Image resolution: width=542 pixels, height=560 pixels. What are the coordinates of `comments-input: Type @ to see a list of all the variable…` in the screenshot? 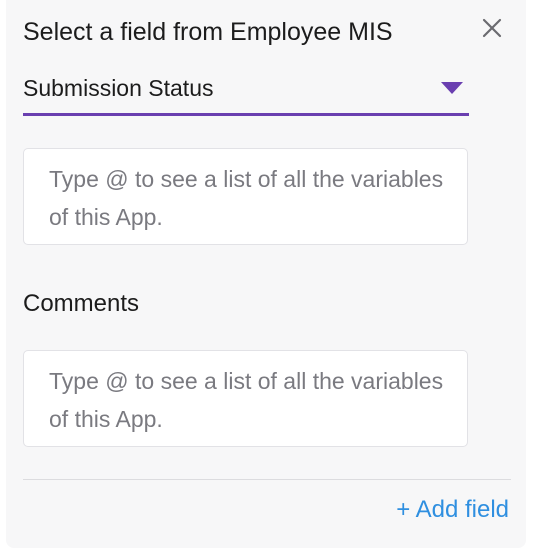 It's located at (245, 398).